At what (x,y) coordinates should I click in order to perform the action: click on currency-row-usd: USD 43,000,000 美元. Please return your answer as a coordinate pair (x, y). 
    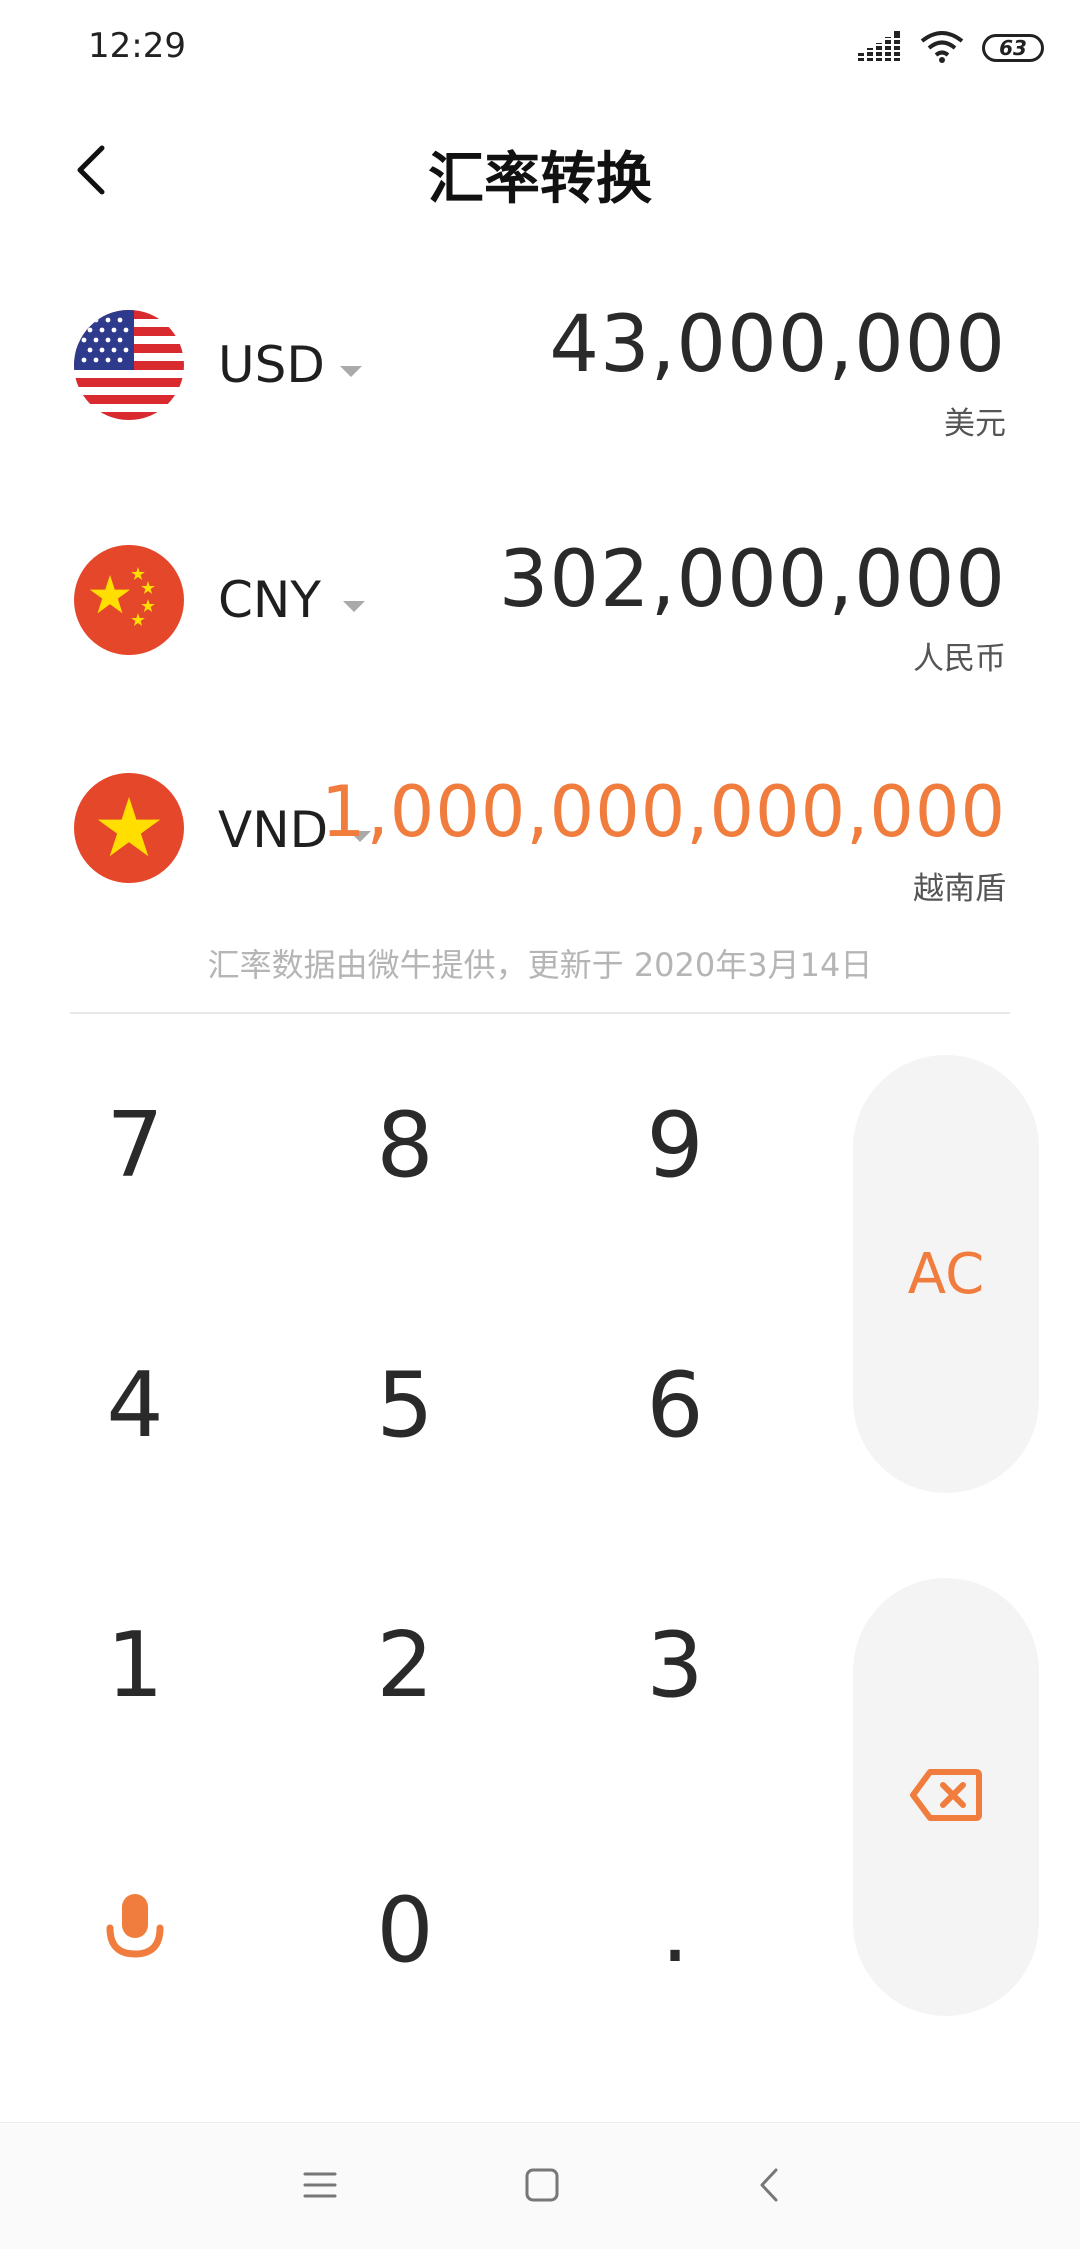
    Looking at the image, I should click on (540, 385).